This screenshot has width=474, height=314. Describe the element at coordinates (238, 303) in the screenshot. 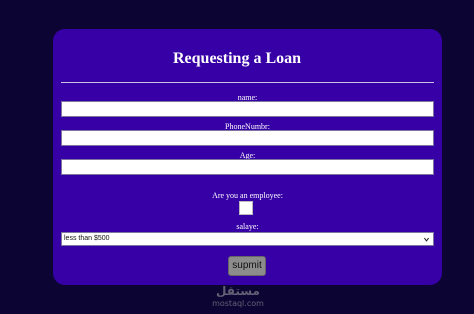

I see `watermark-latin: mostaql.com` at that location.